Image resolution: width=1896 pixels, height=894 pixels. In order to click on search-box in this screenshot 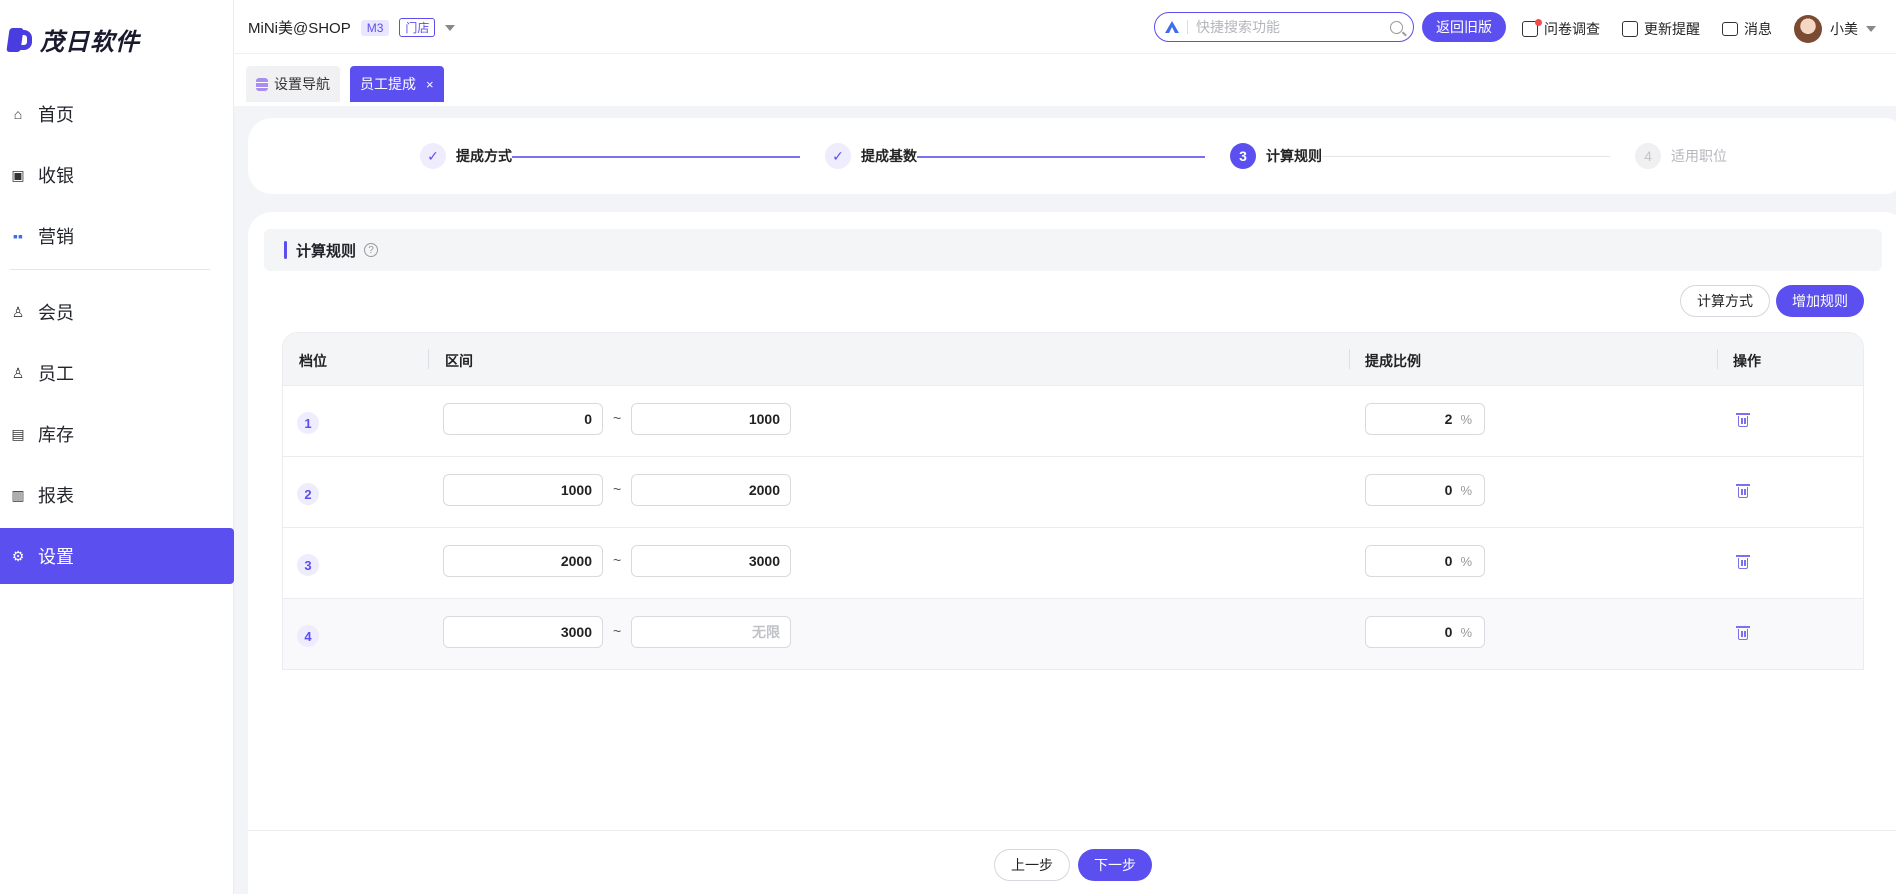, I will do `click(1284, 27)`.